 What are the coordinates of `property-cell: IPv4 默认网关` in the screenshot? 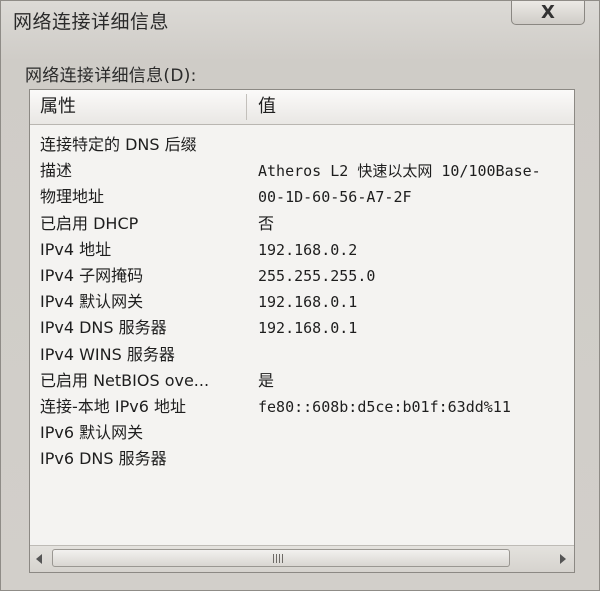 It's located at (92, 302).